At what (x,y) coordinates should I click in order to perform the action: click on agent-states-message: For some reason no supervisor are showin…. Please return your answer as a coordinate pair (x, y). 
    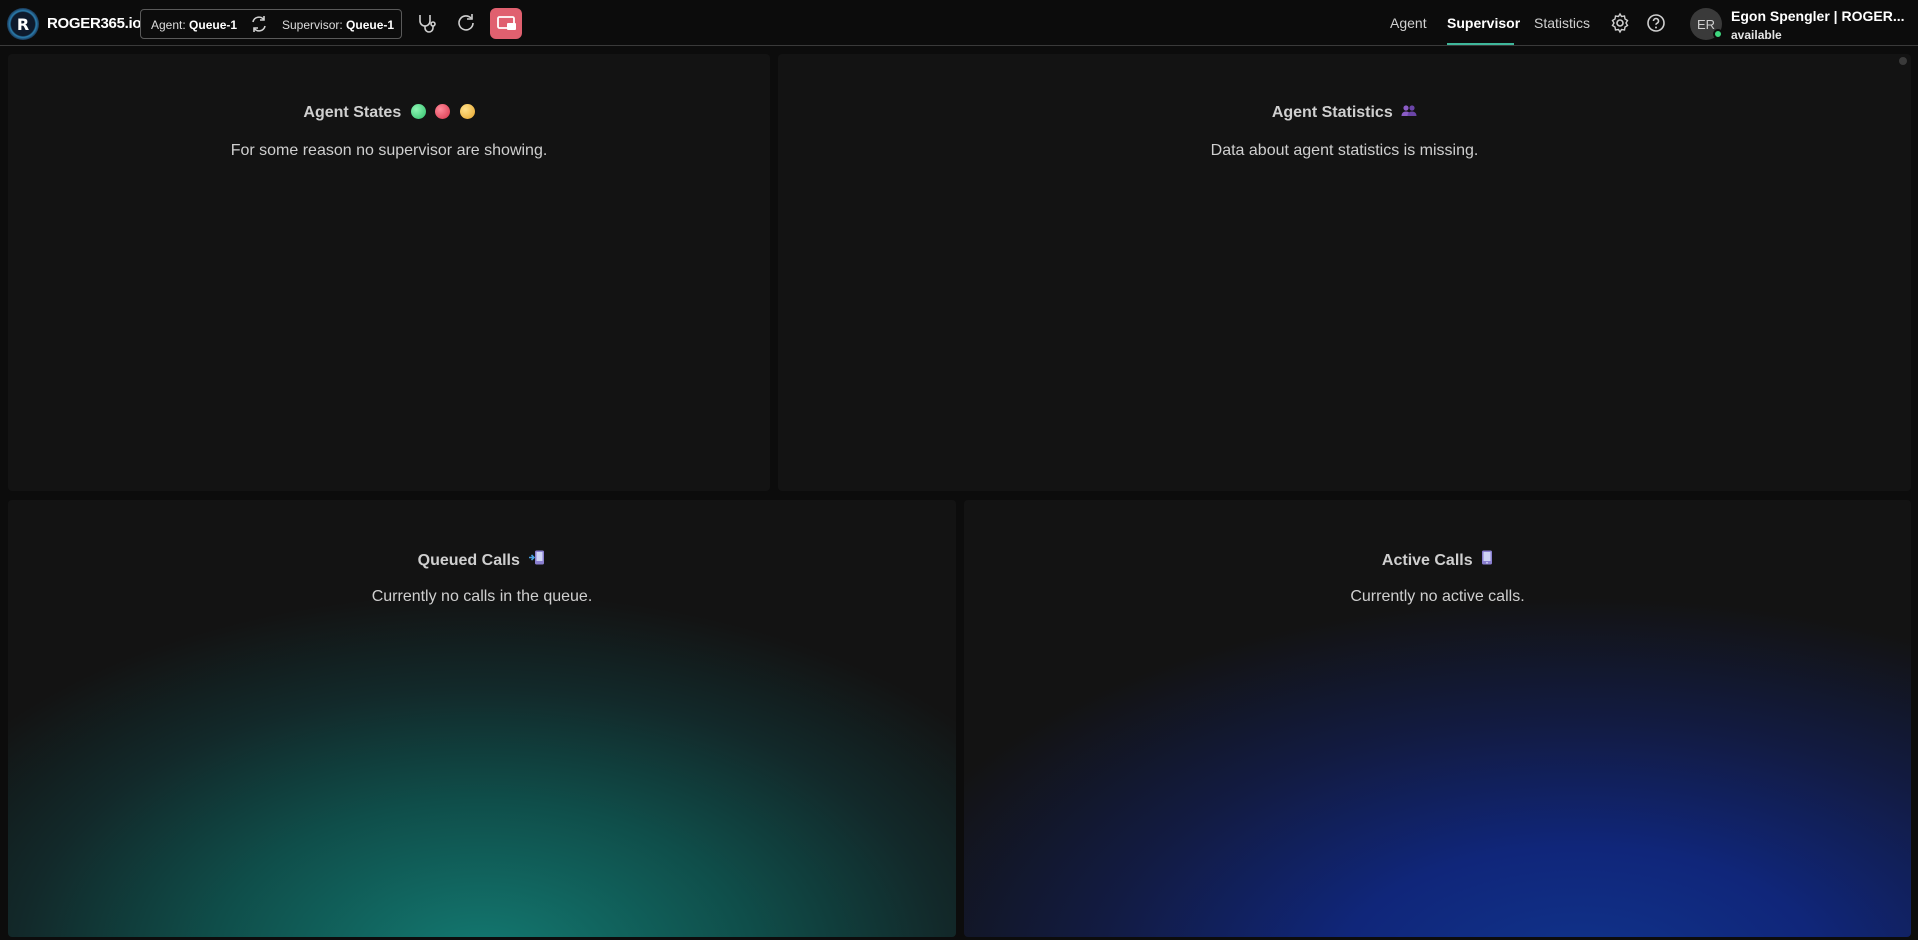
    Looking at the image, I should click on (389, 150).